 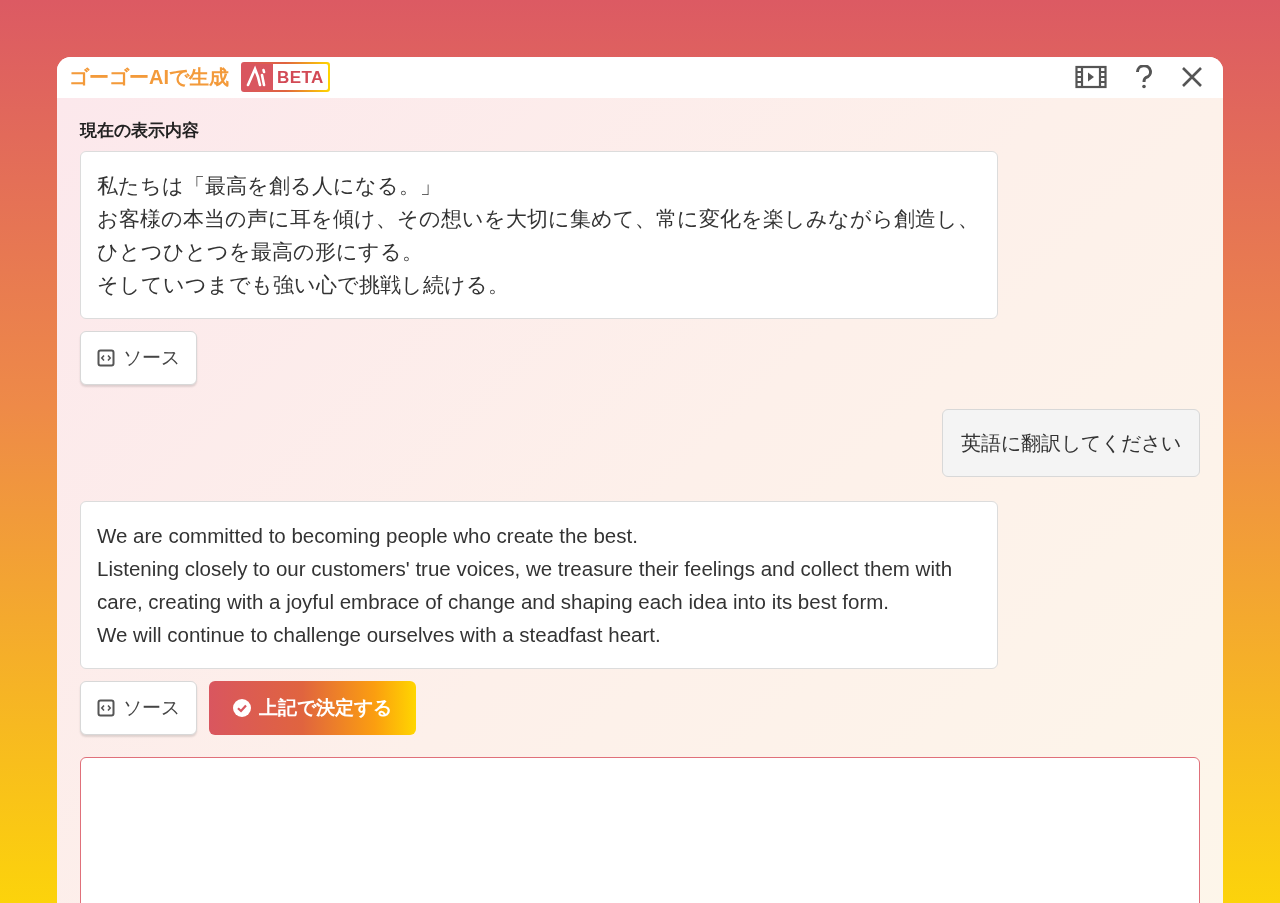 I want to click on section-label: 現在の表示内容, so click(x=140, y=130).